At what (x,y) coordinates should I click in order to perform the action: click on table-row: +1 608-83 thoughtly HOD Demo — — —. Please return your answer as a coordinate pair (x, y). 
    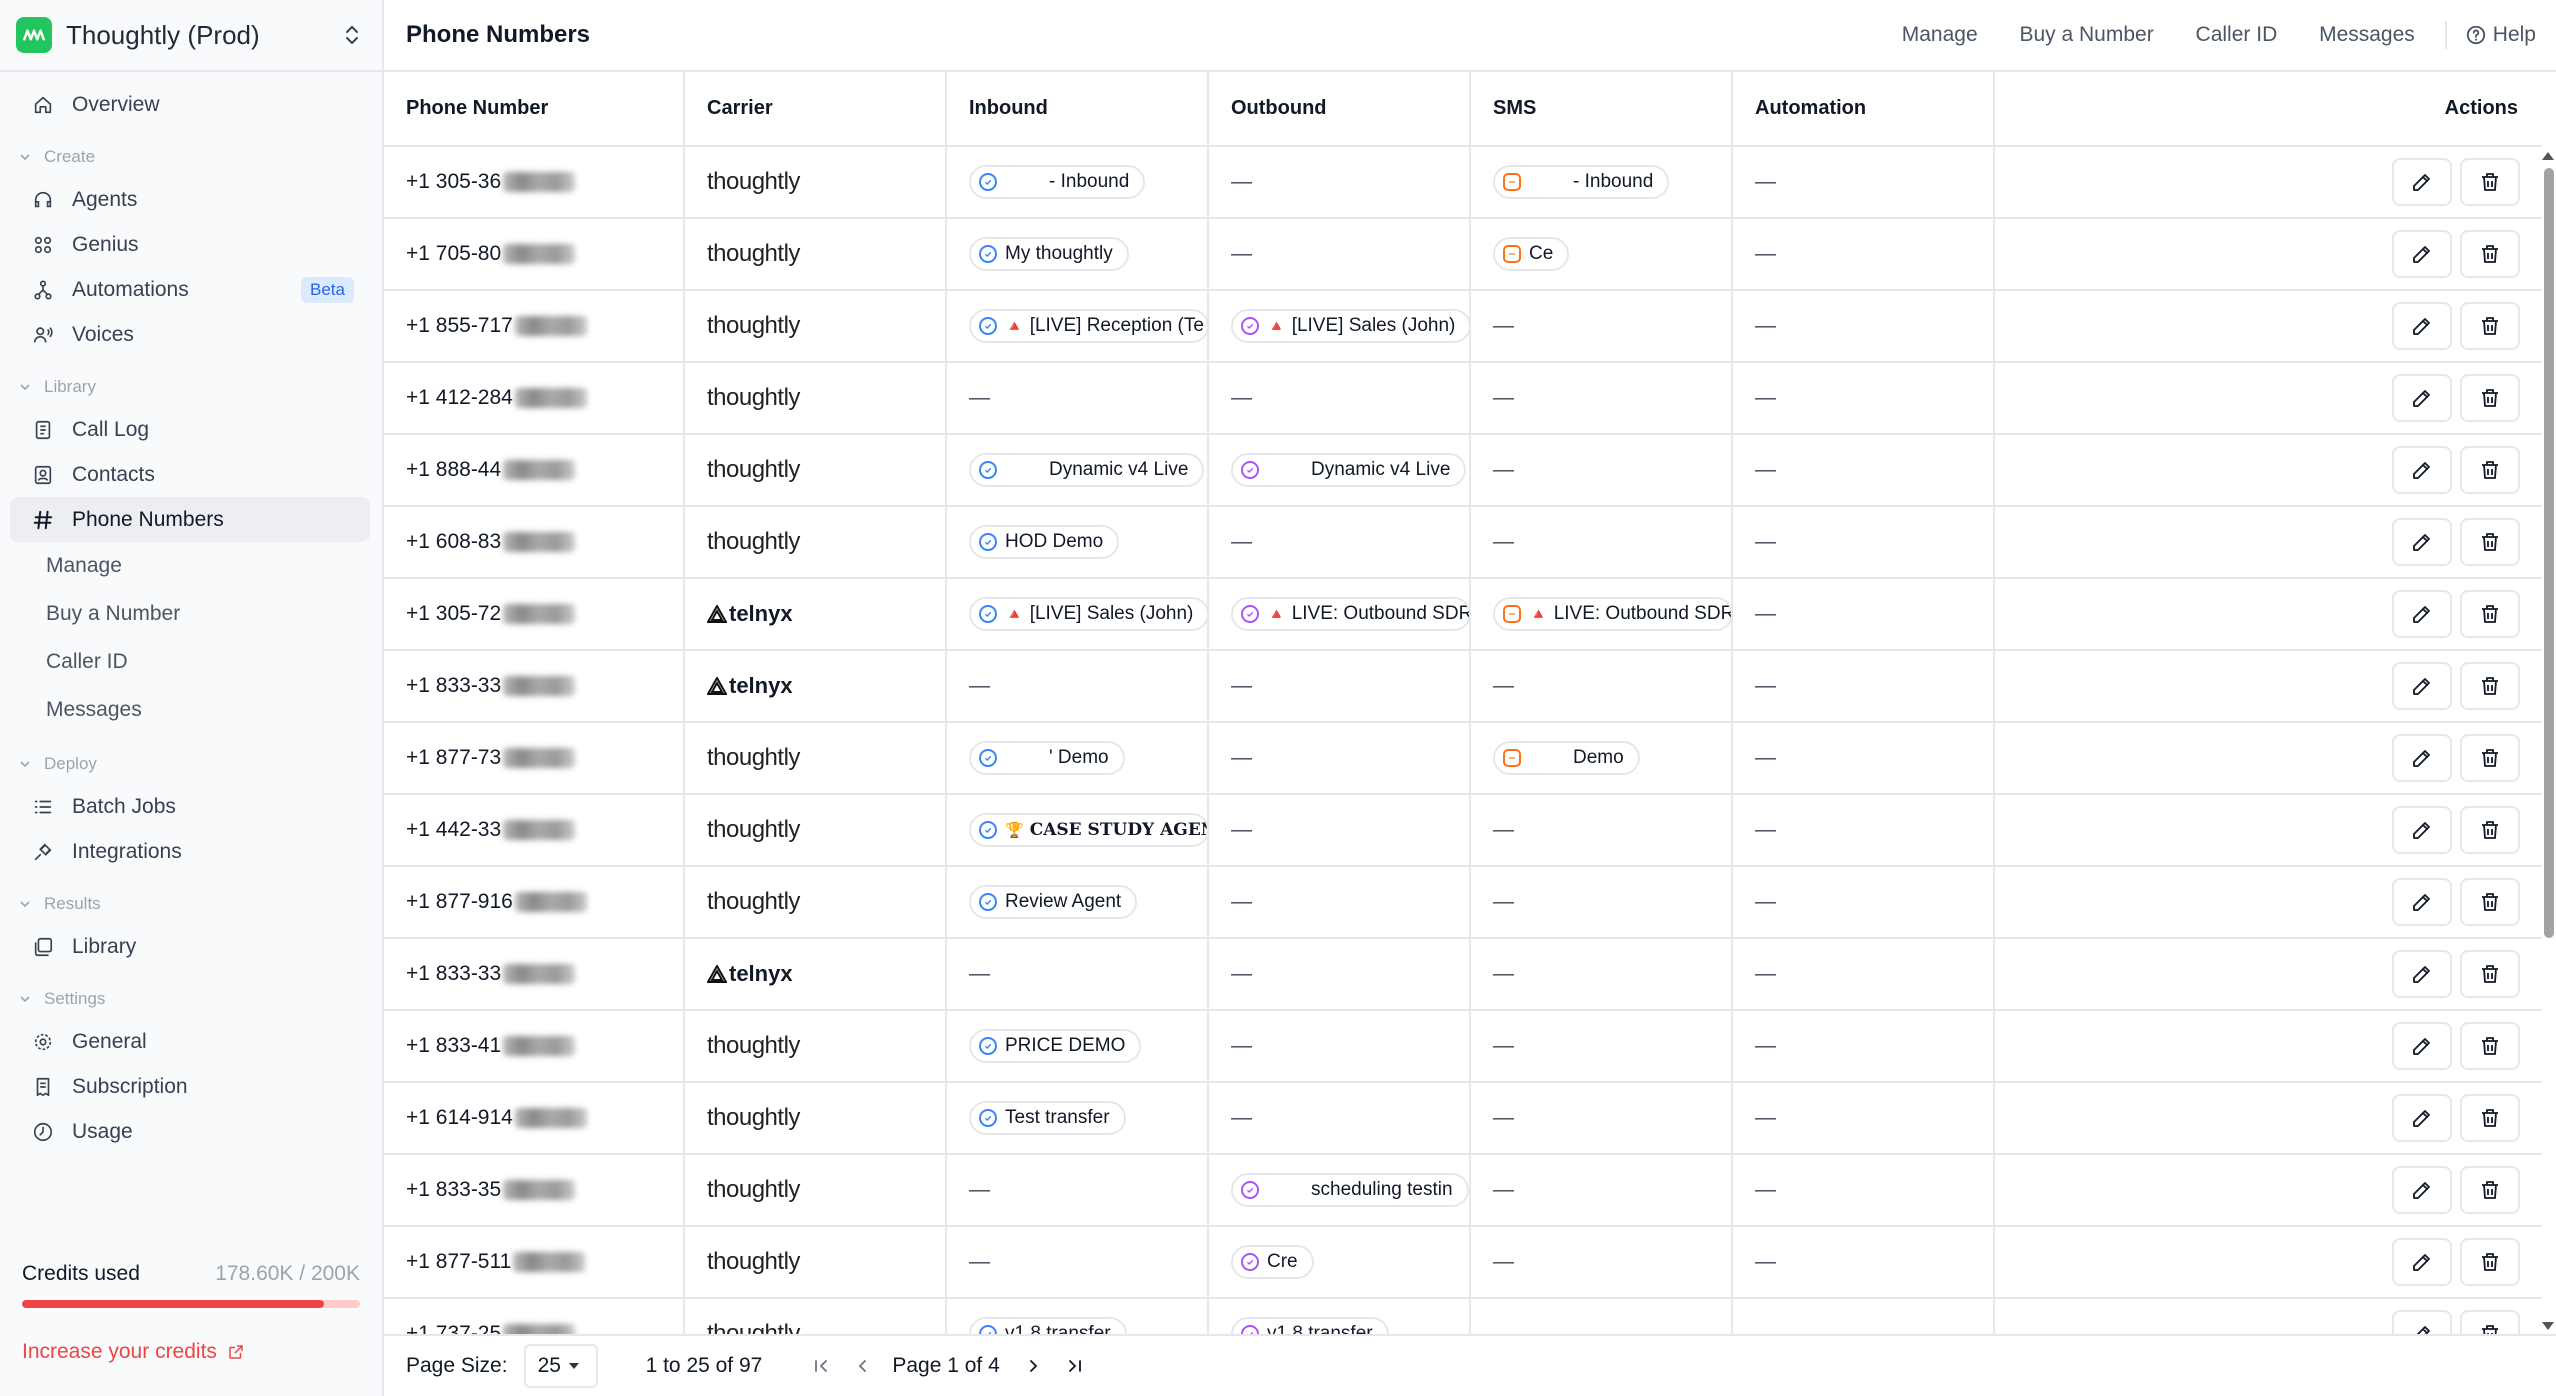
    Looking at the image, I should click on (1463, 542).